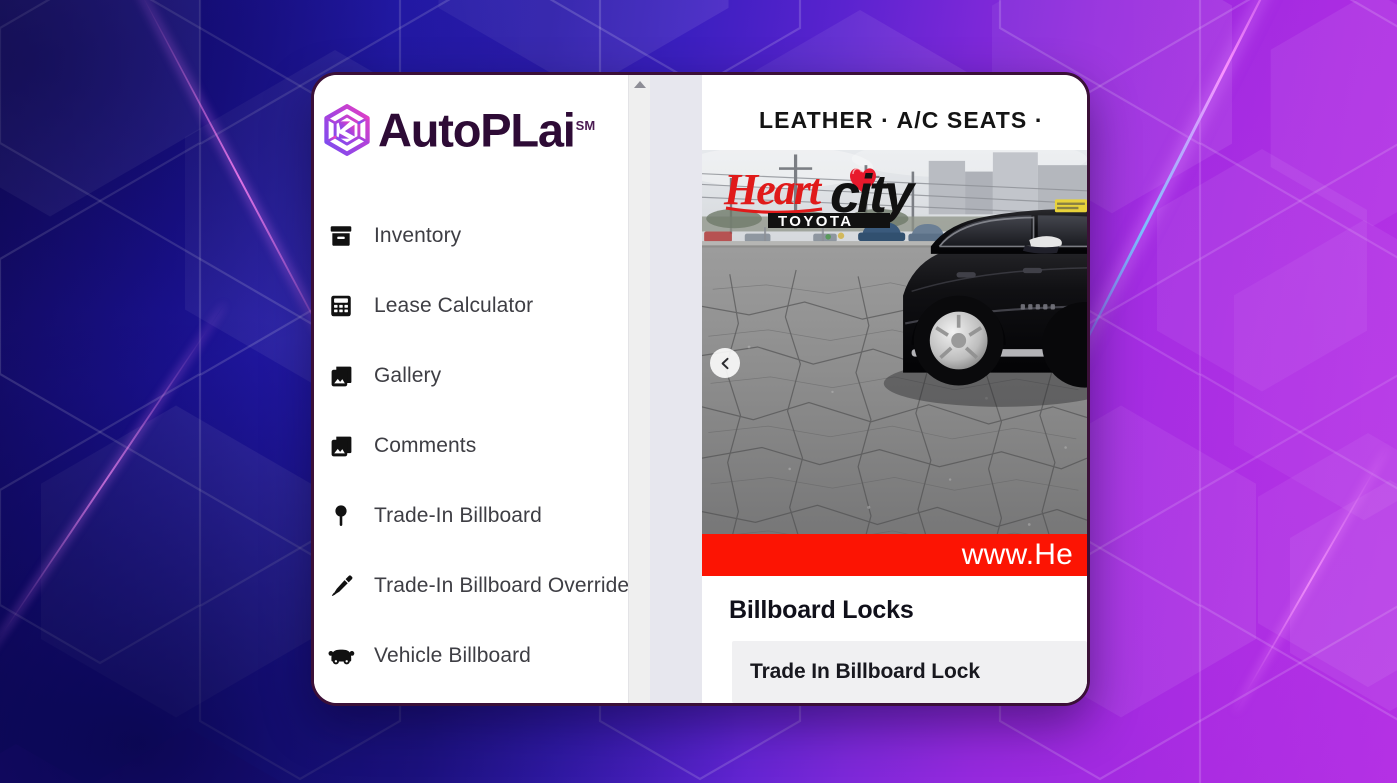 The height and width of the screenshot is (783, 1397). Describe the element at coordinates (341, 586) in the screenshot. I see `fountain-pen-icon` at that location.